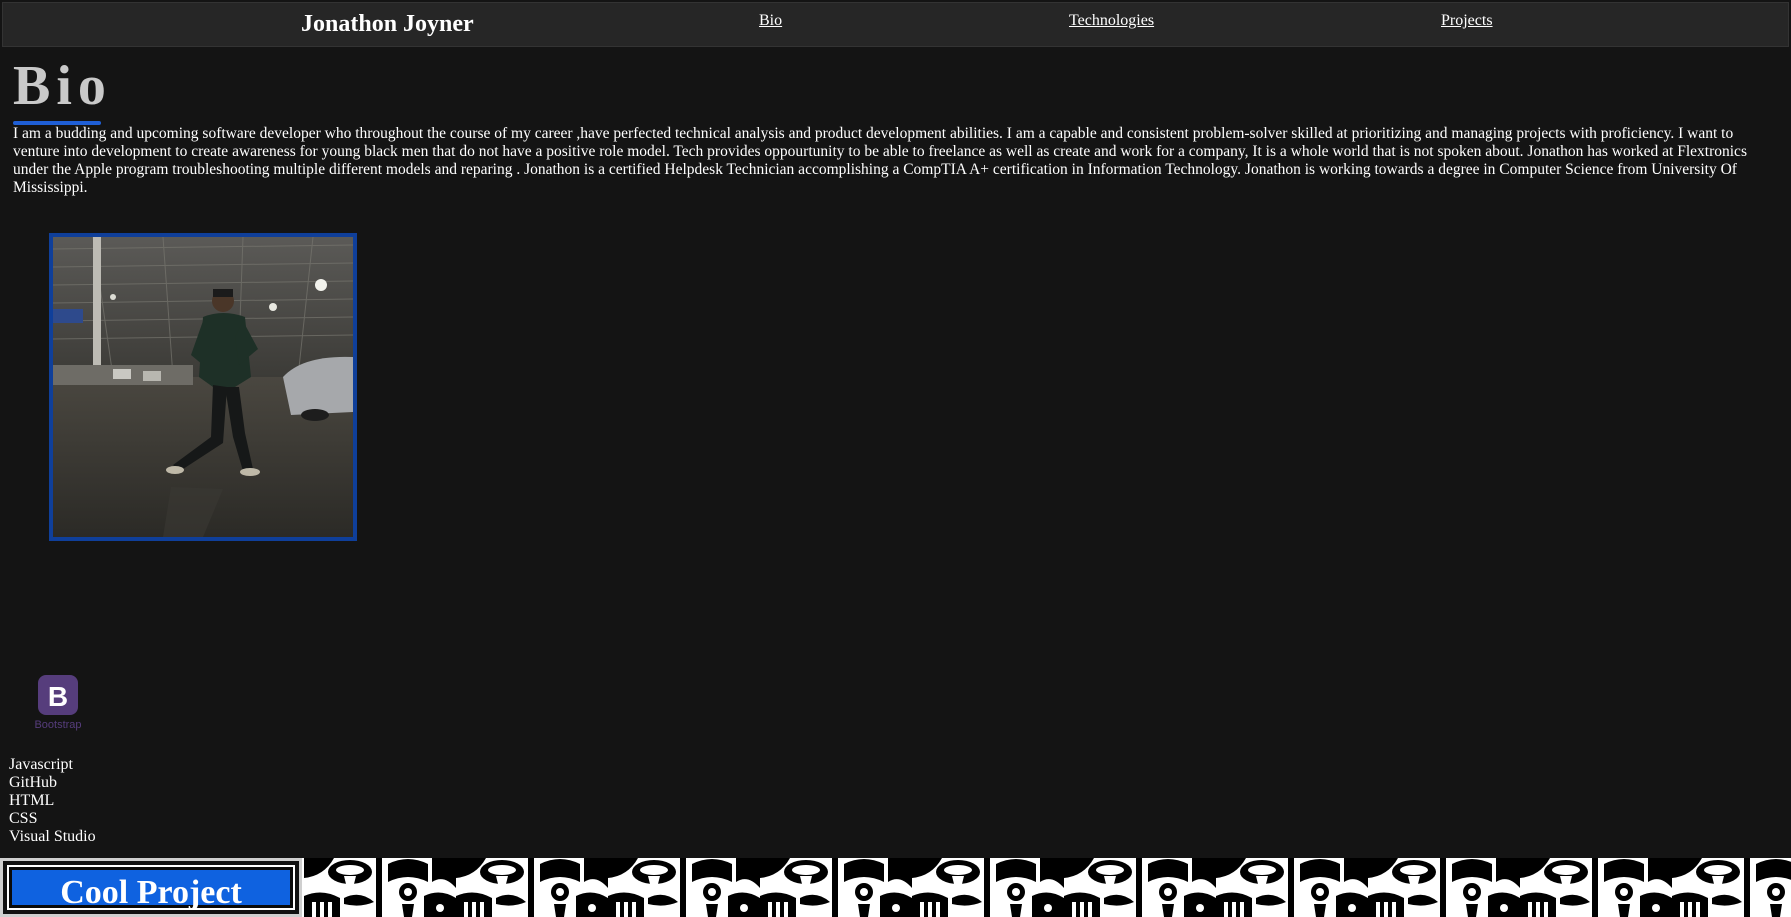 This screenshot has height=917, width=1791. Describe the element at coordinates (62, 86) in the screenshot. I see `bio-heading: Bio` at that location.